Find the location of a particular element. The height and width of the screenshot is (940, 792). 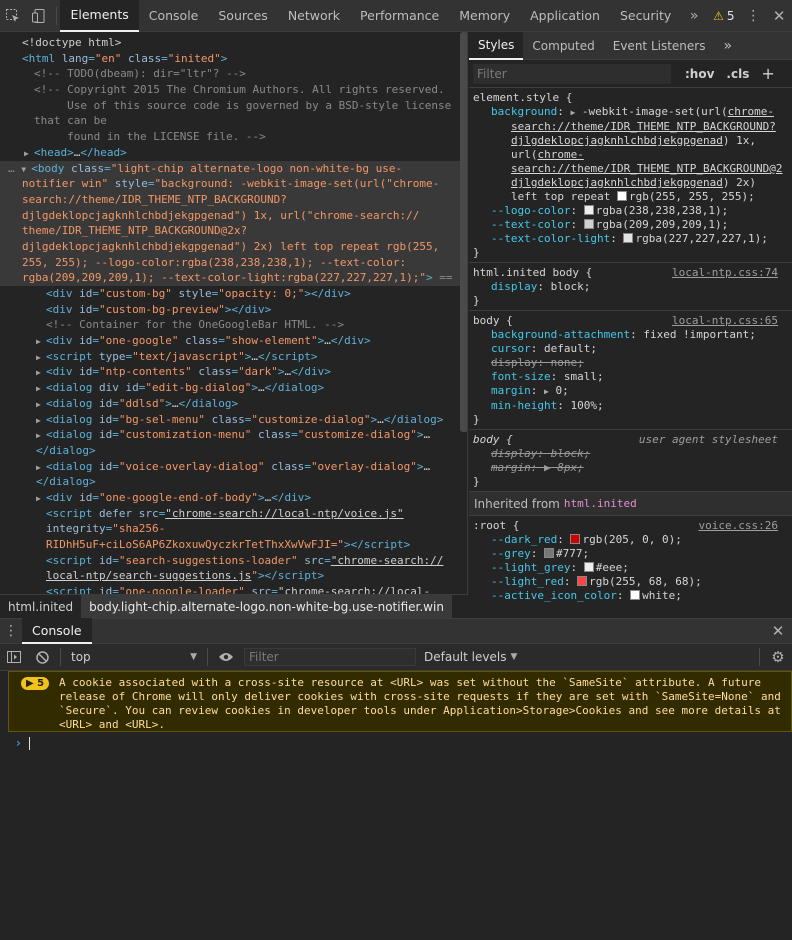

rule-selector: element.style { is located at coordinates (523, 97).